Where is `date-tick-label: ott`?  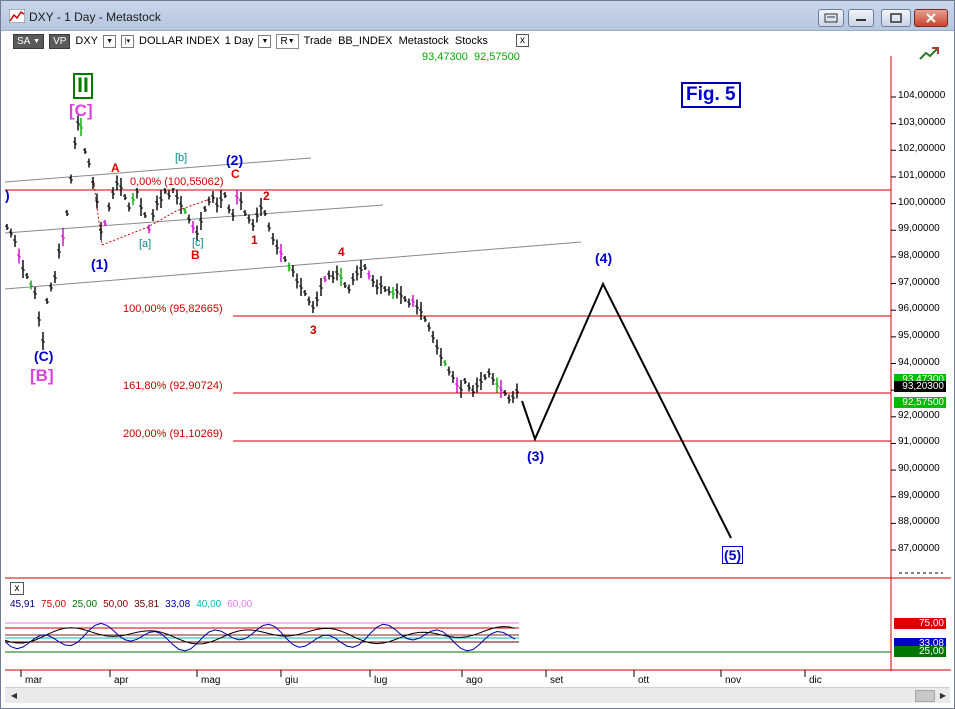 date-tick-label: ott is located at coordinates (644, 680).